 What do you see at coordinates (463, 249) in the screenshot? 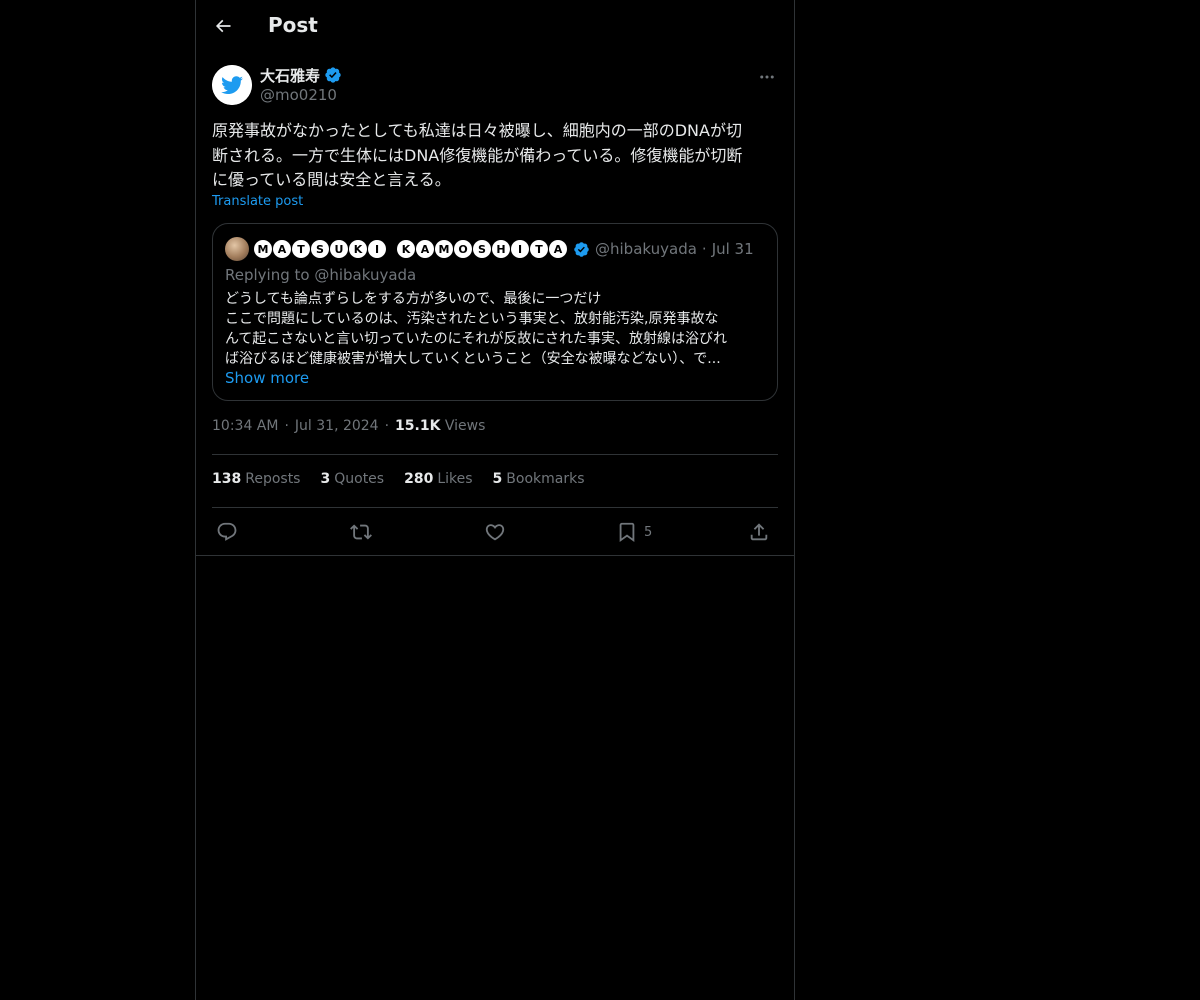
I see `name-letter: O` at bounding box center [463, 249].